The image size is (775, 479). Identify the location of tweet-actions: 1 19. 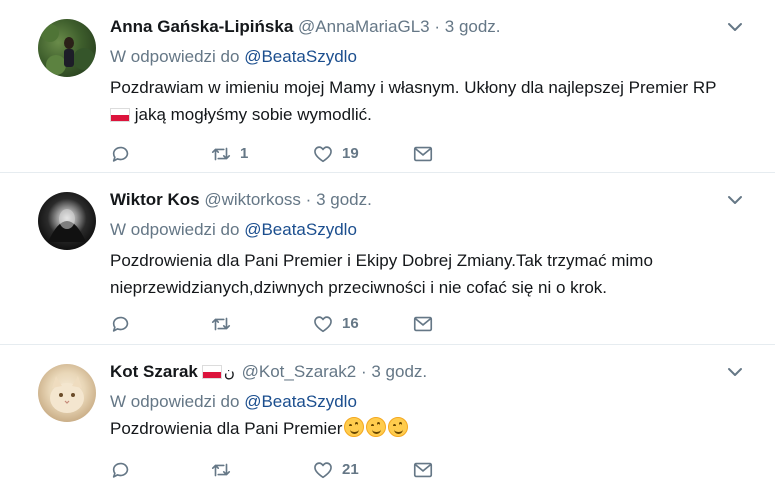
(280, 154).